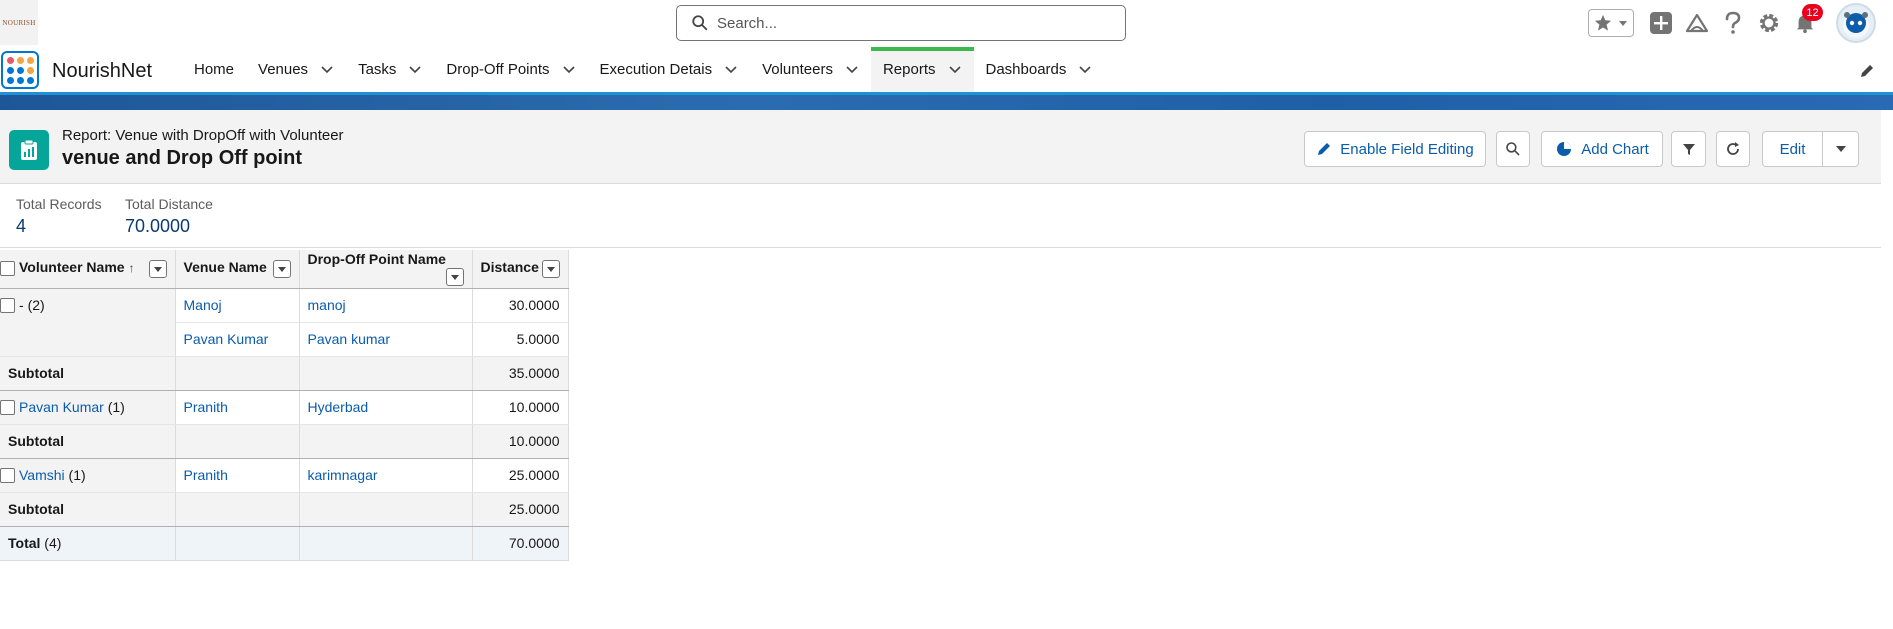 This screenshot has width=1893, height=629. I want to click on total-row: Total (4) 70.0000, so click(284, 543).